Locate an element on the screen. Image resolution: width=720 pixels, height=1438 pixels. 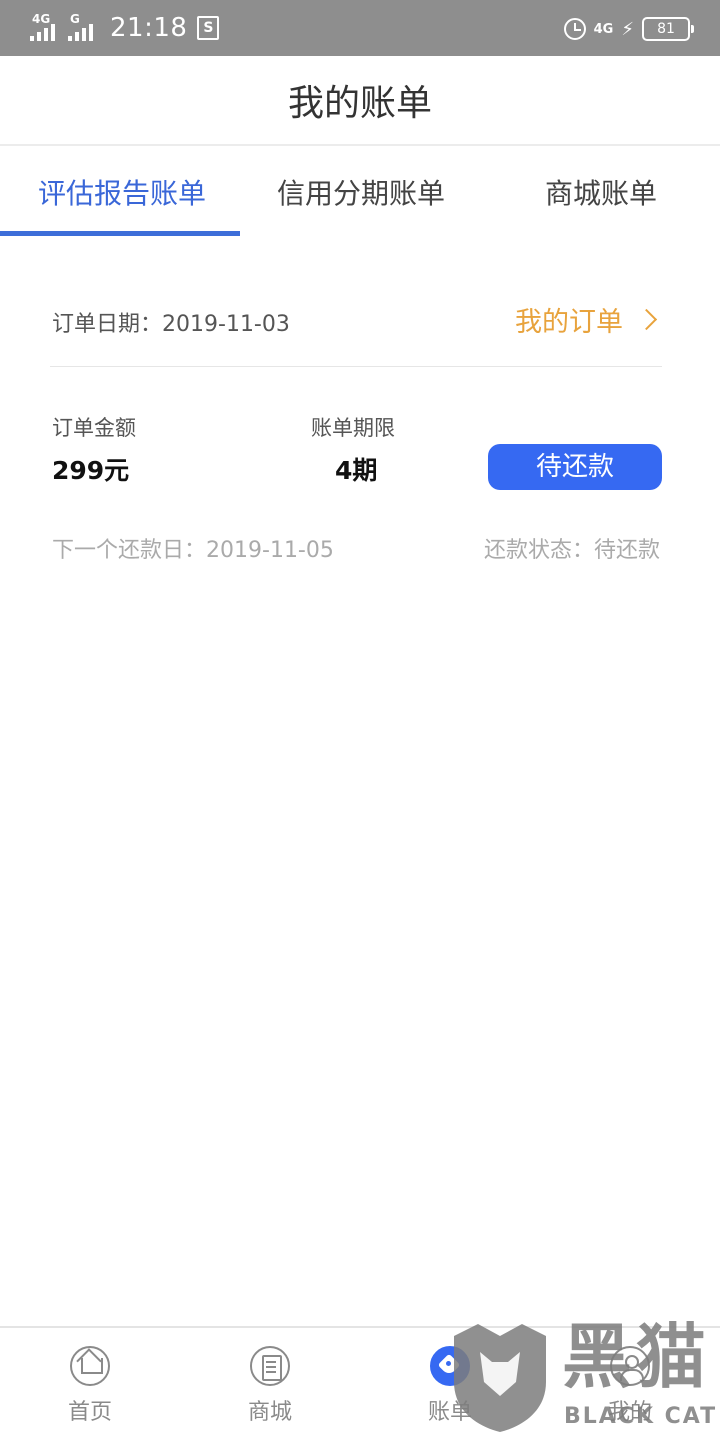
watermark-cn: 黑猫 is located at coordinates (636, 1357).